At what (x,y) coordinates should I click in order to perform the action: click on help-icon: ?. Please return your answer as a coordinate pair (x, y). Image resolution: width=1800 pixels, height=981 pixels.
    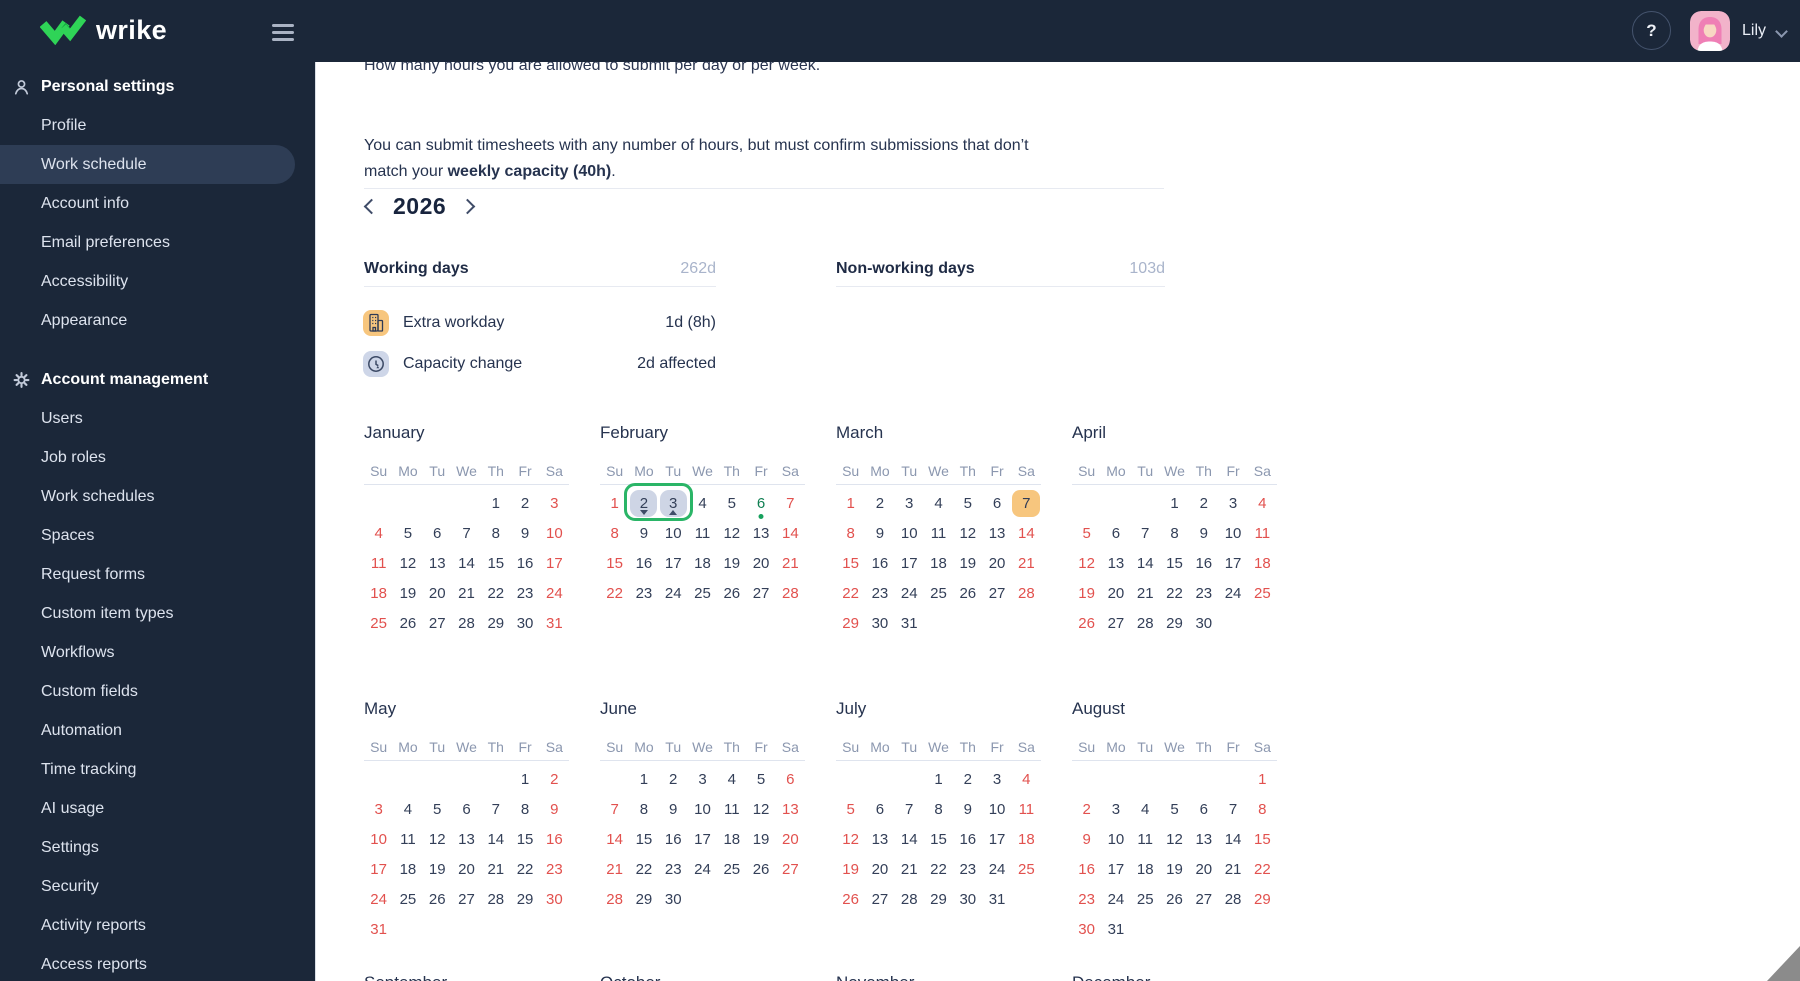
    Looking at the image, I should click on (1651, 30).